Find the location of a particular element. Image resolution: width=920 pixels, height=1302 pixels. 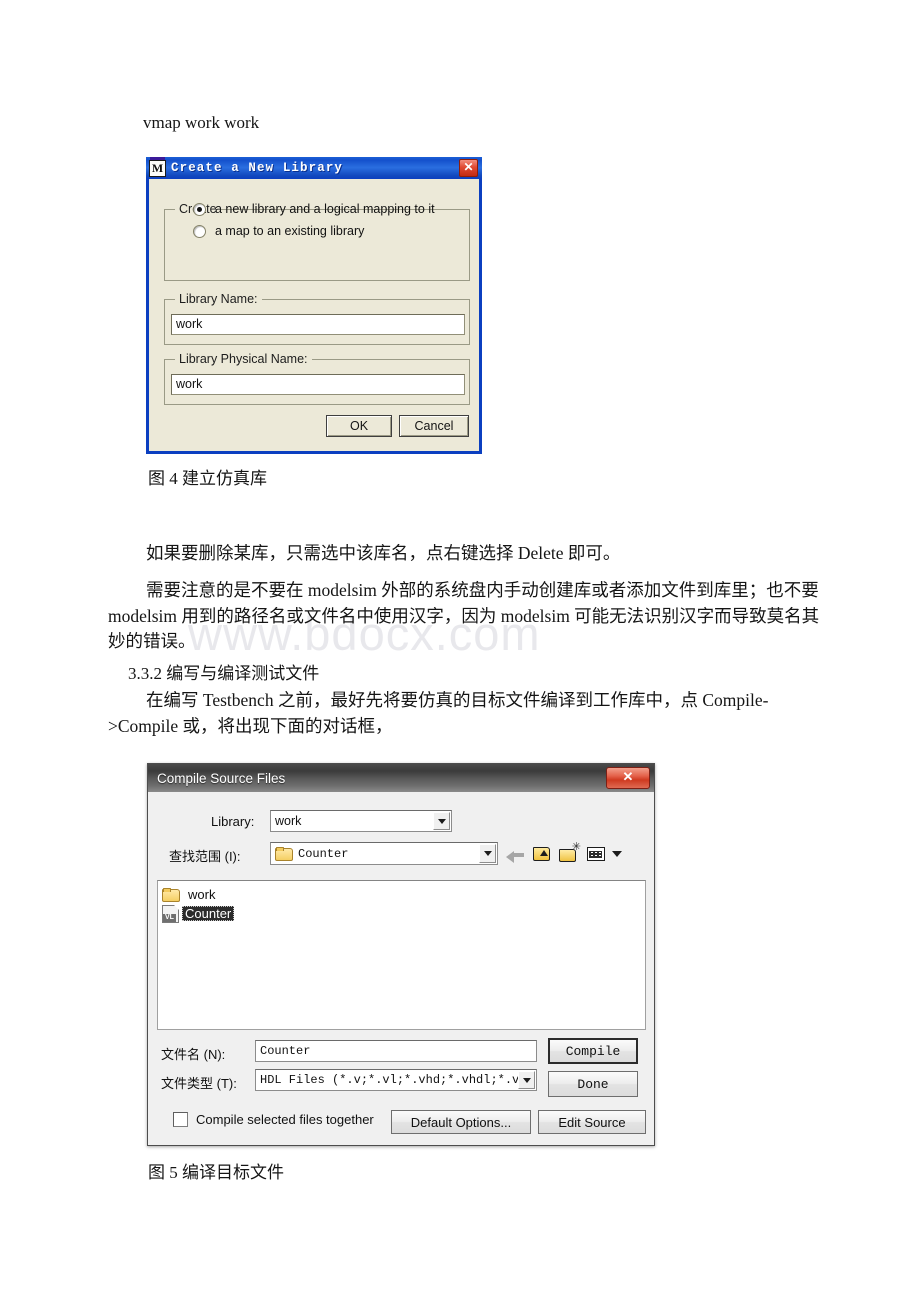

file-name-label: 文件名 (N): is located at coordinates (193, 1054).